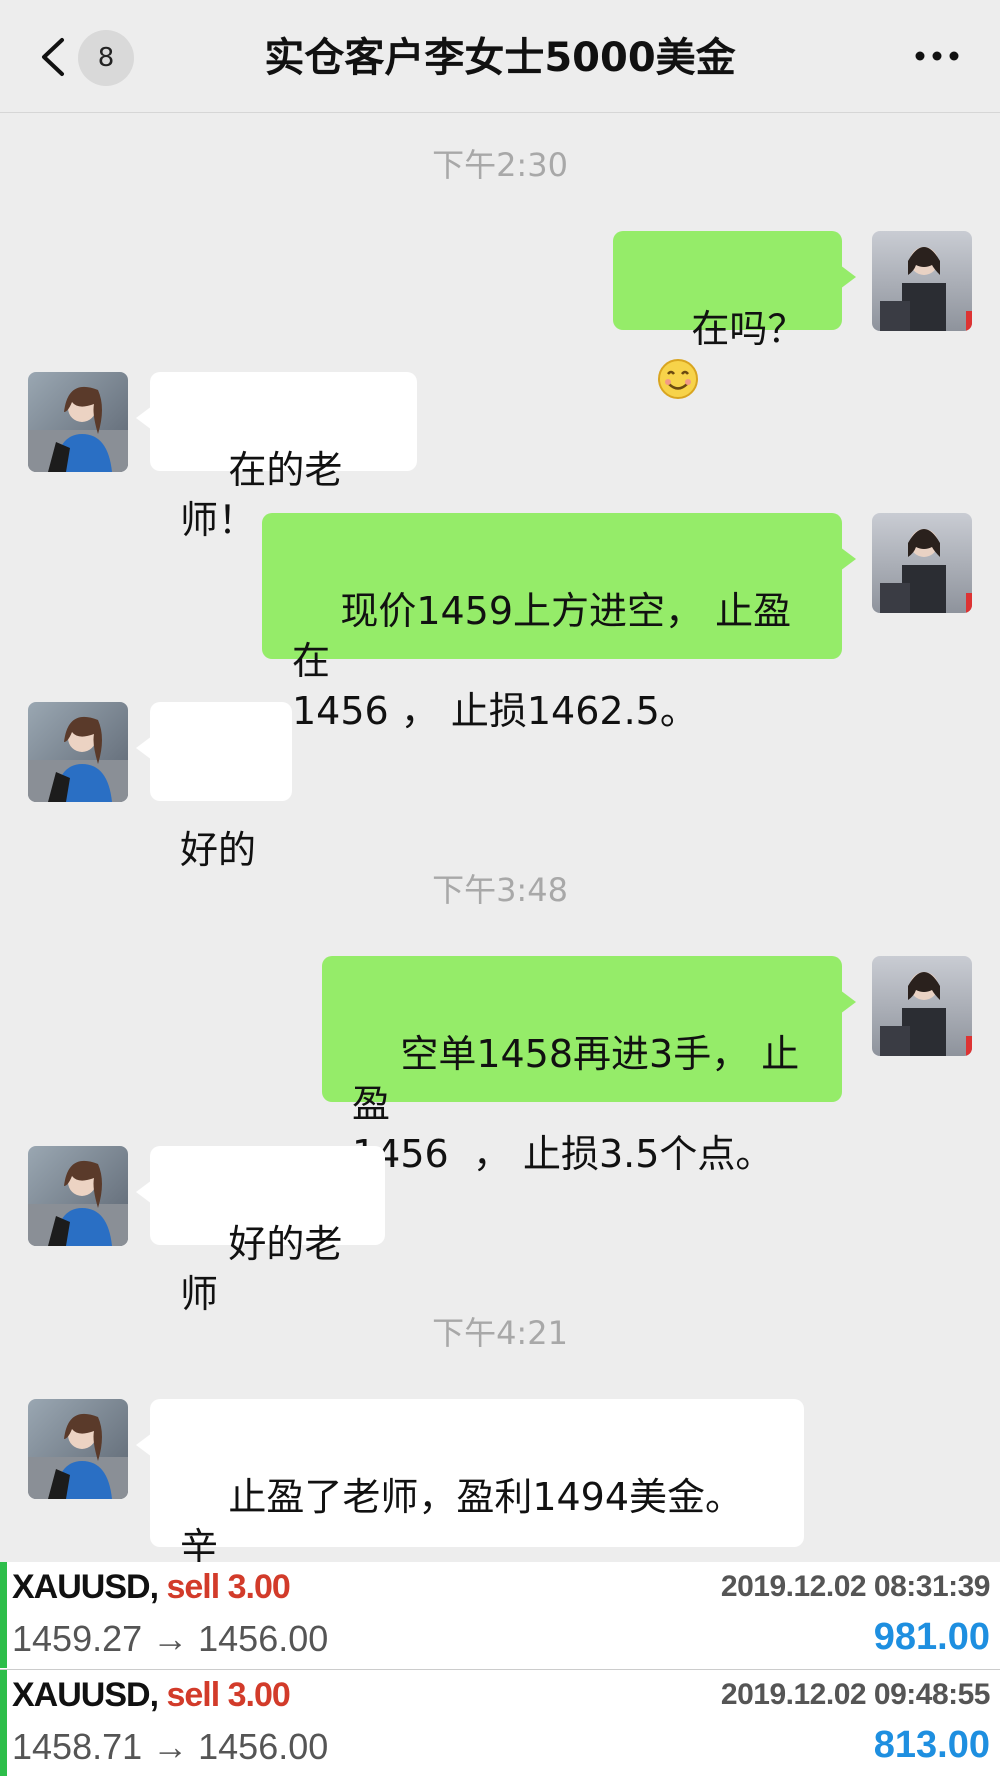 Image resolution: width=1000 pixels, height=1776 pixels. Describe the element at coordinates (937, 56) in the screenshot. I see `more-options-icon` at that location.